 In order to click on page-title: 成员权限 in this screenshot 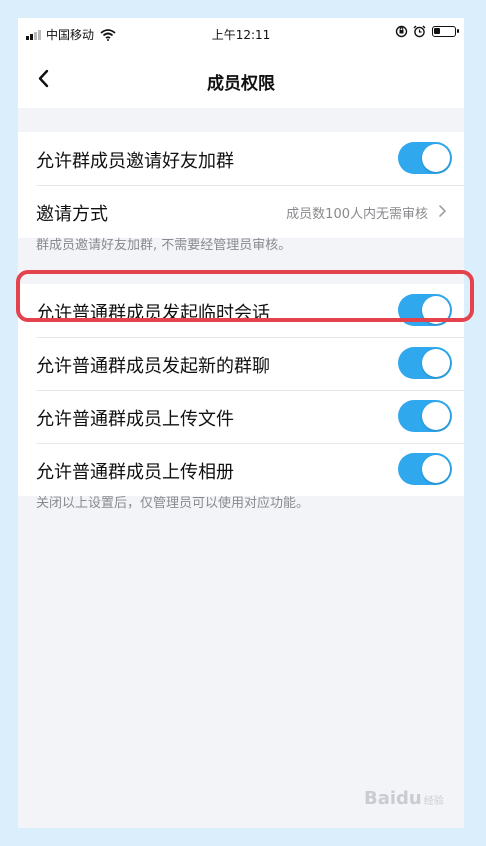, I will do `click(241, 84)`.